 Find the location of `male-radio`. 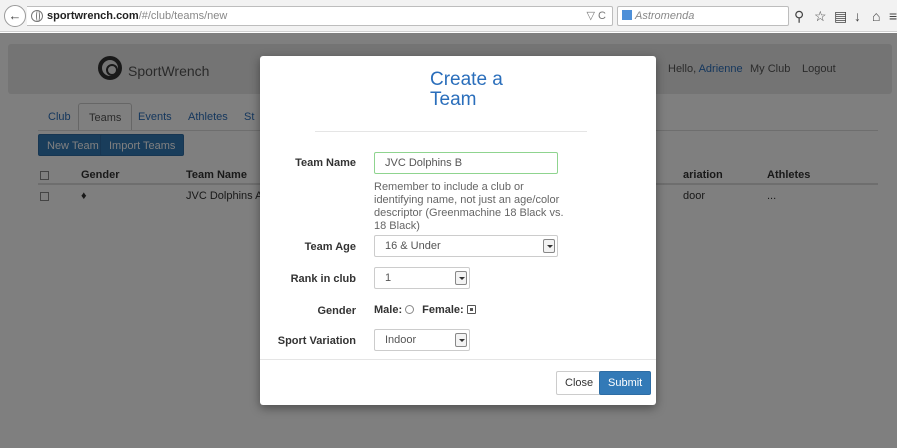

male-radio is located at coordinates (410, 309).